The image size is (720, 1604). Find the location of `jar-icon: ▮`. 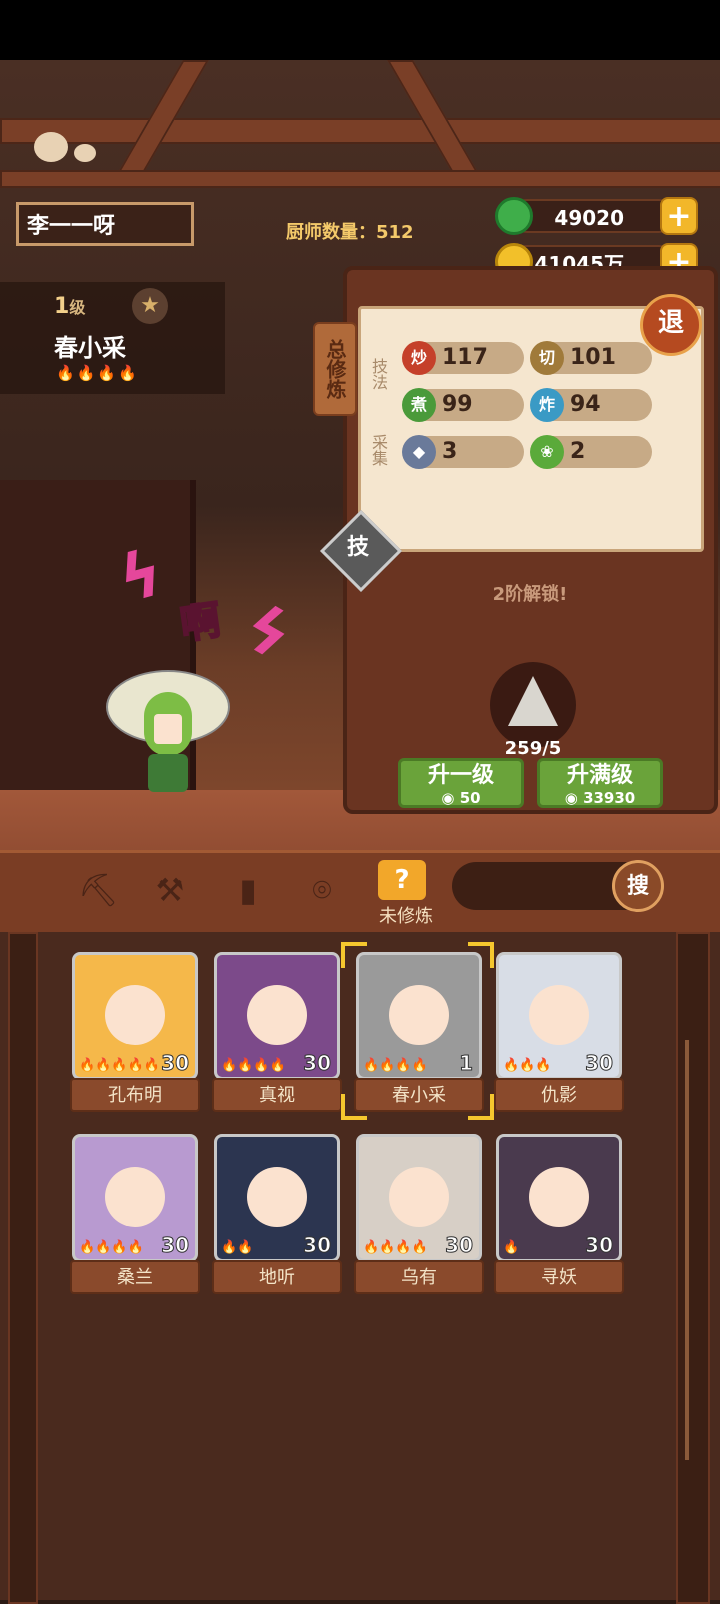

jar-icon: ▮ is located at coordinates (248, 890).